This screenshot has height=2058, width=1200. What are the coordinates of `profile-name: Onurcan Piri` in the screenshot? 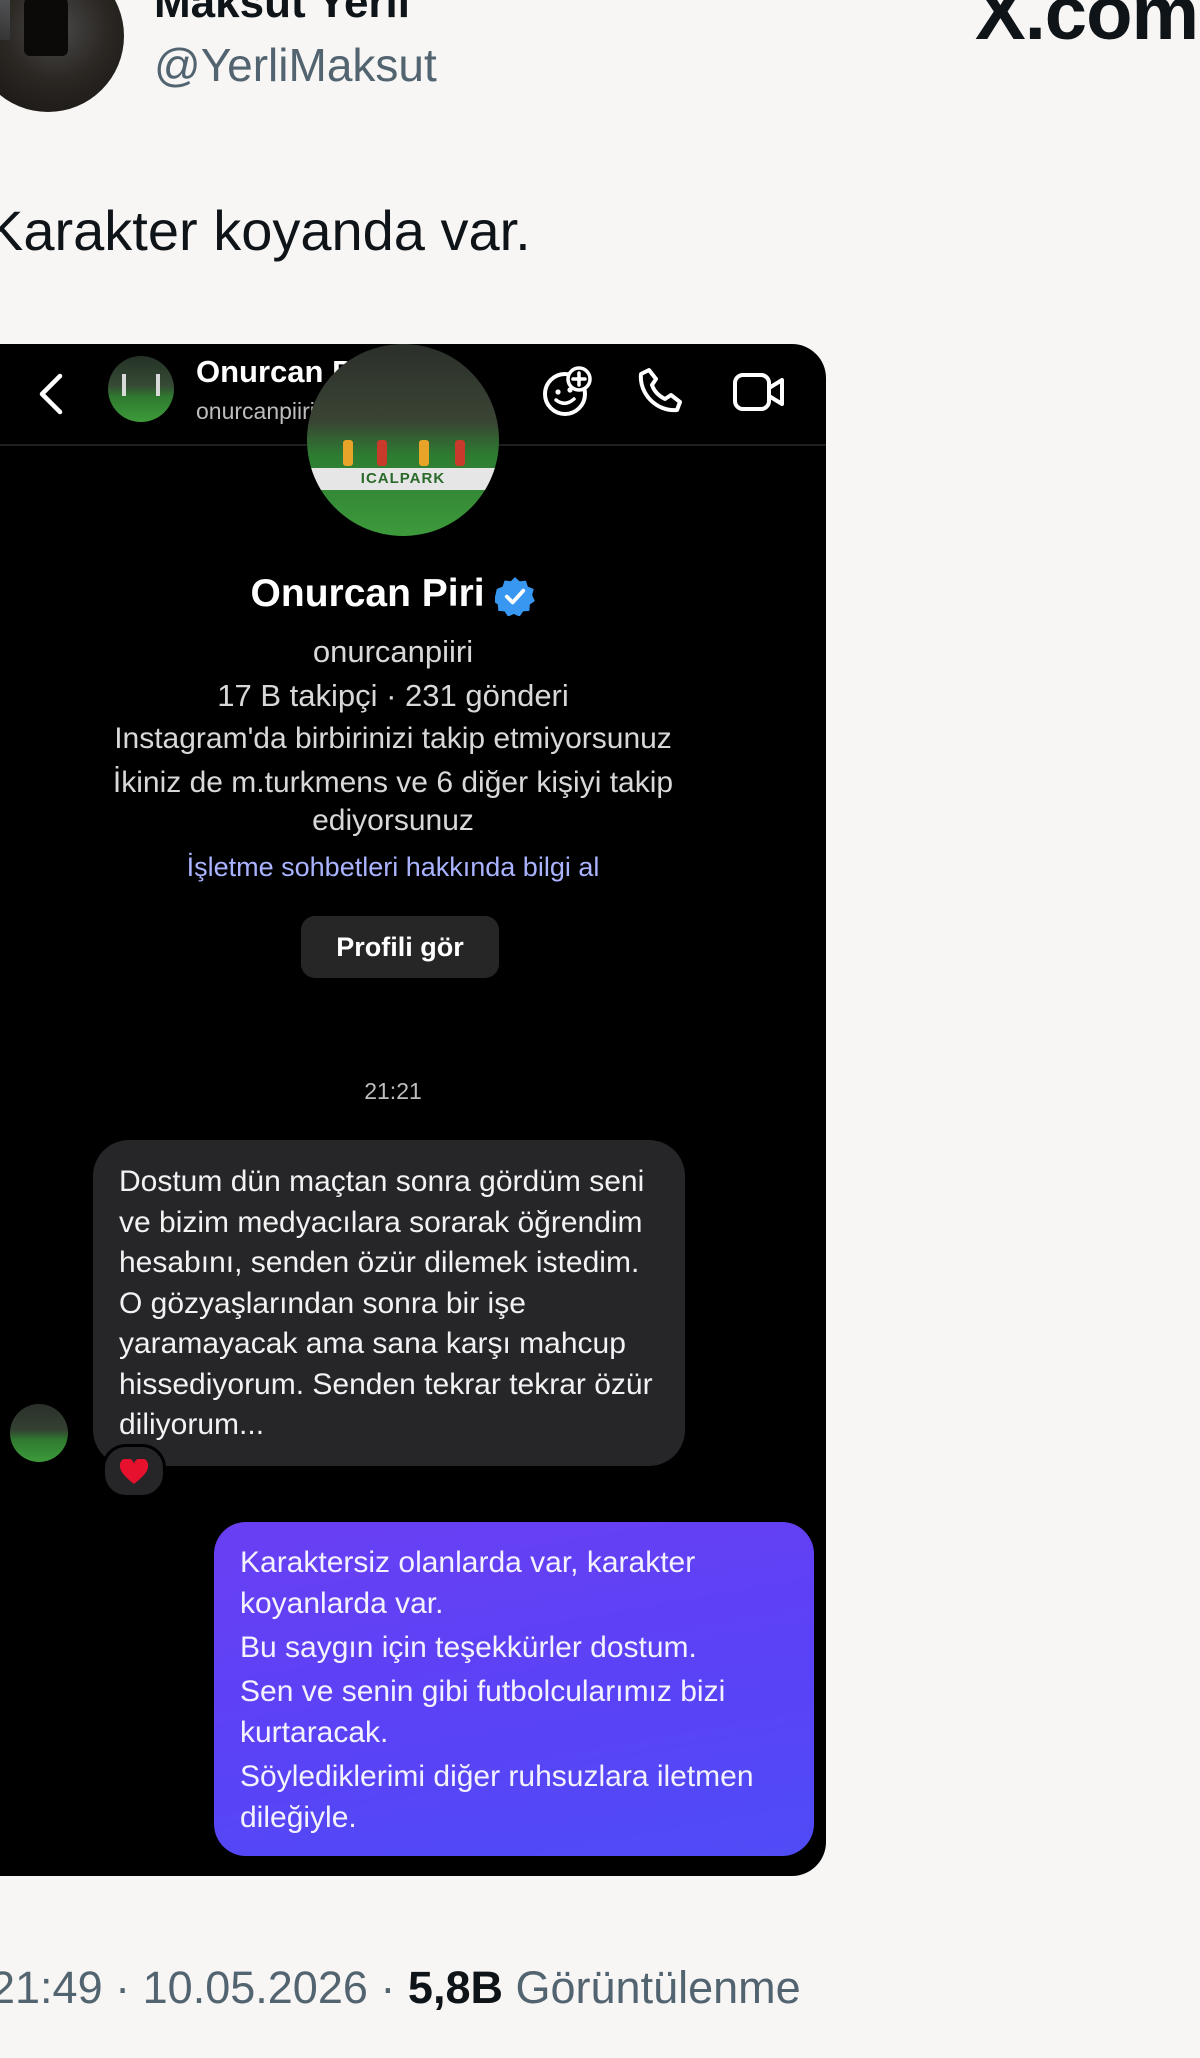 It's located at (413, 594).